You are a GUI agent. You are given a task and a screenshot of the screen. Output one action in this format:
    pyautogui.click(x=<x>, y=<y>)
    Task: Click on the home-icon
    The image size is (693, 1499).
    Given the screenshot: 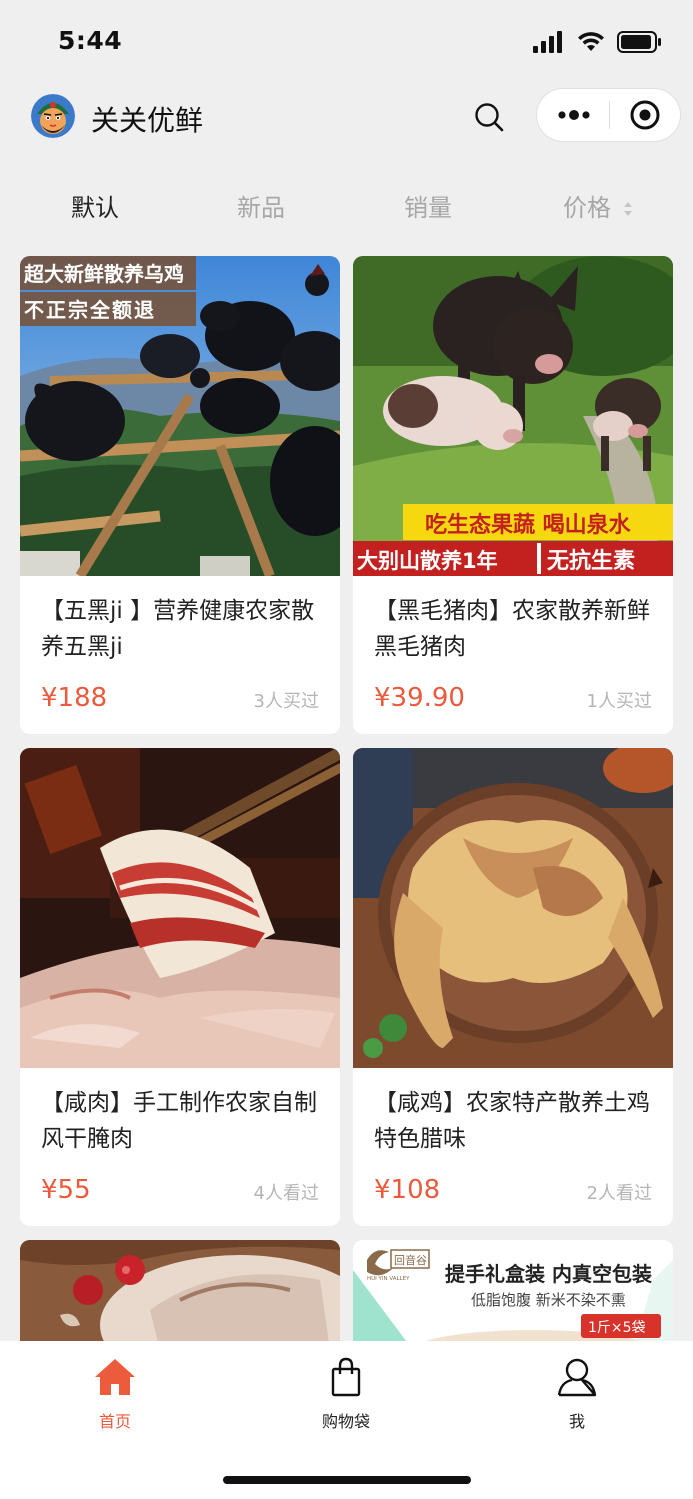 What is the action you would take?
    pyautogui.click(x=115, y=1377)
    